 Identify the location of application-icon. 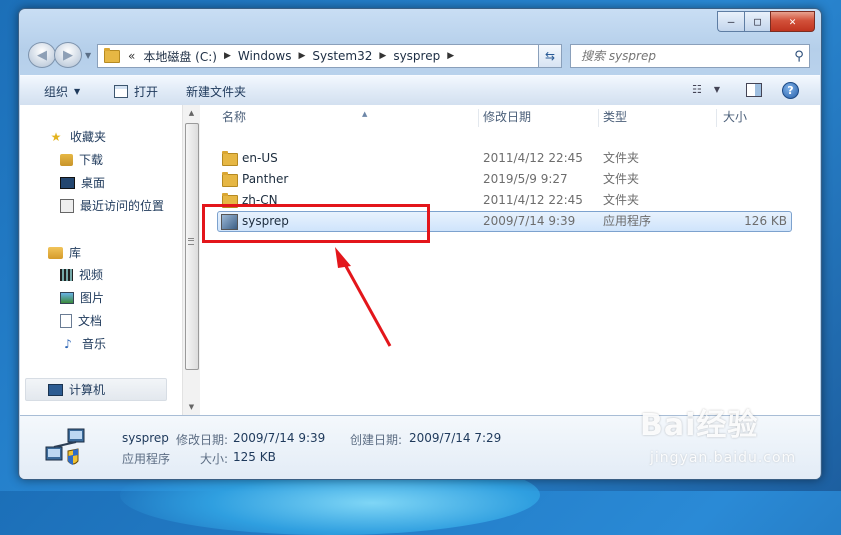
(65, 446).